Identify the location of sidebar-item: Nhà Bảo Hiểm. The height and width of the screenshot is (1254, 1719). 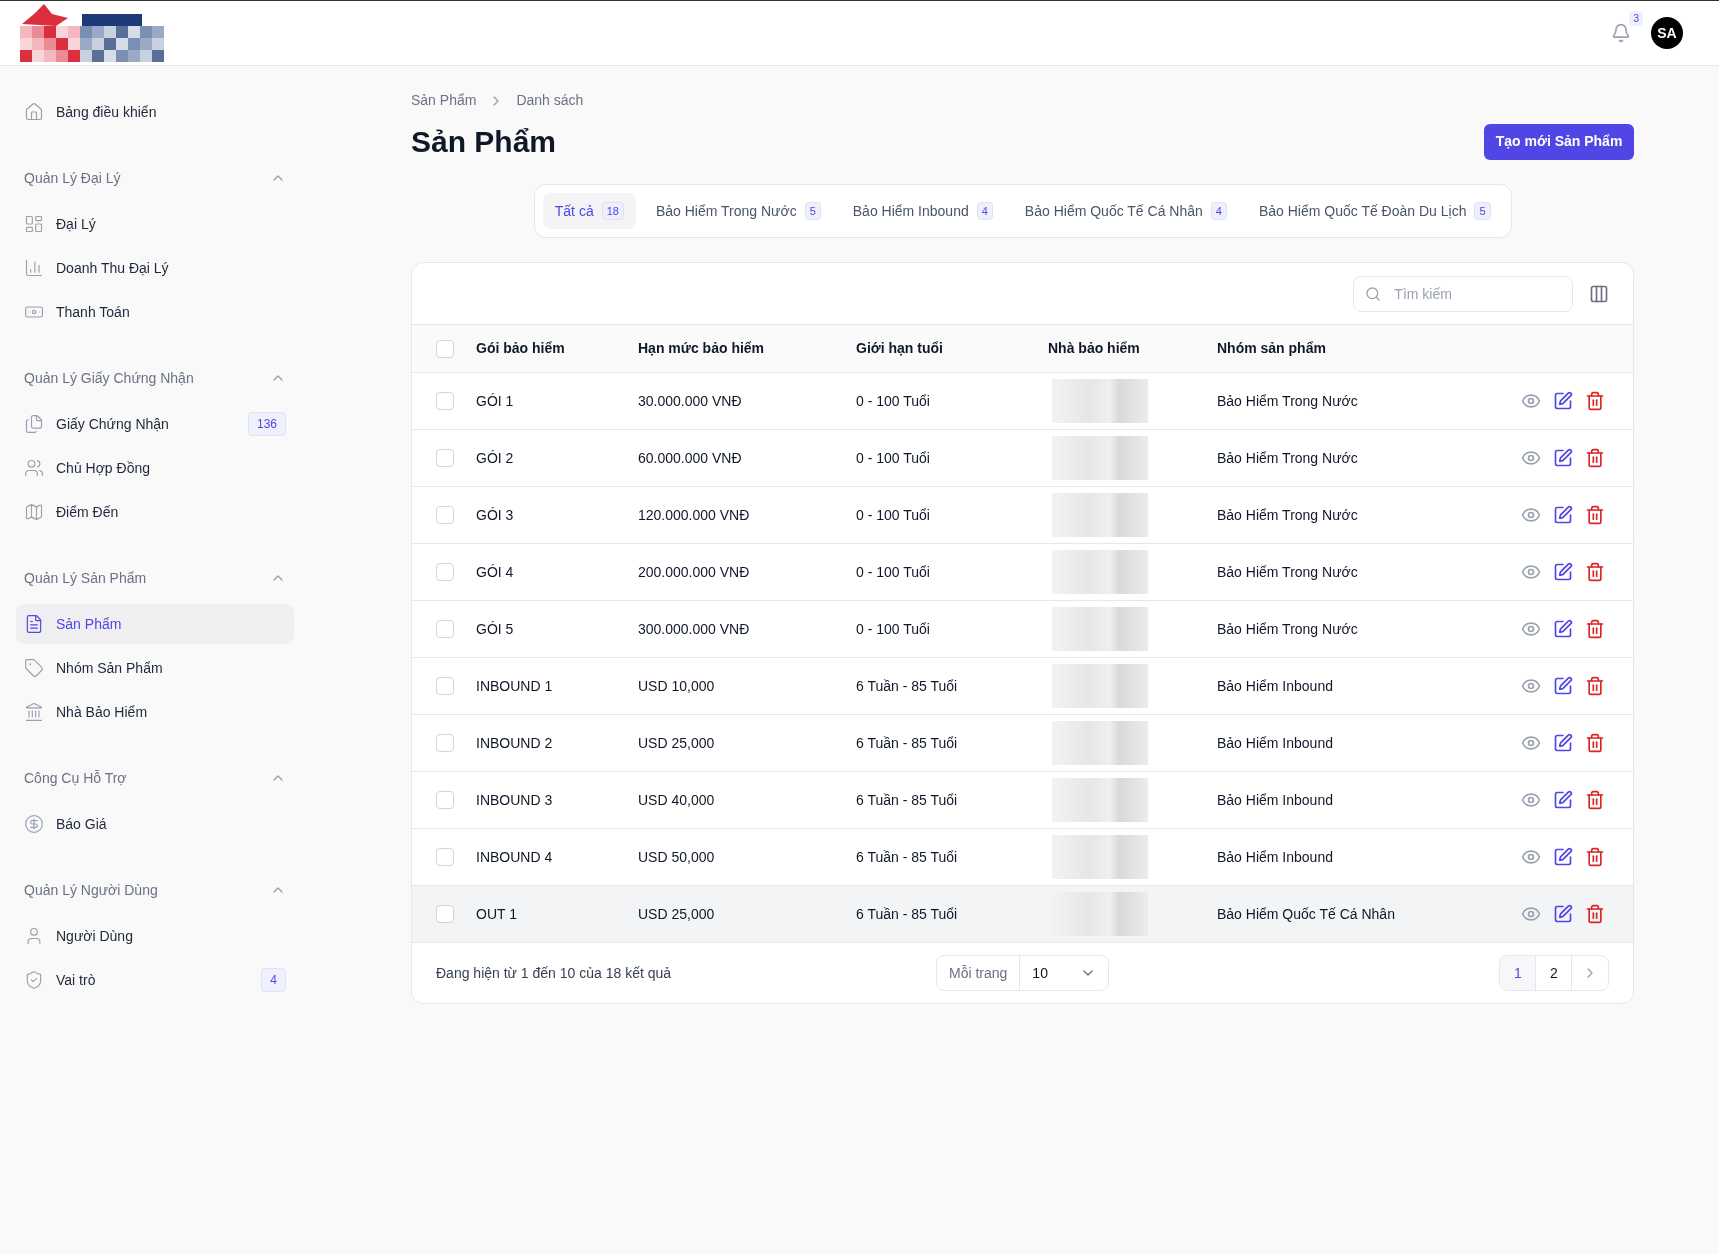
(155, 712).